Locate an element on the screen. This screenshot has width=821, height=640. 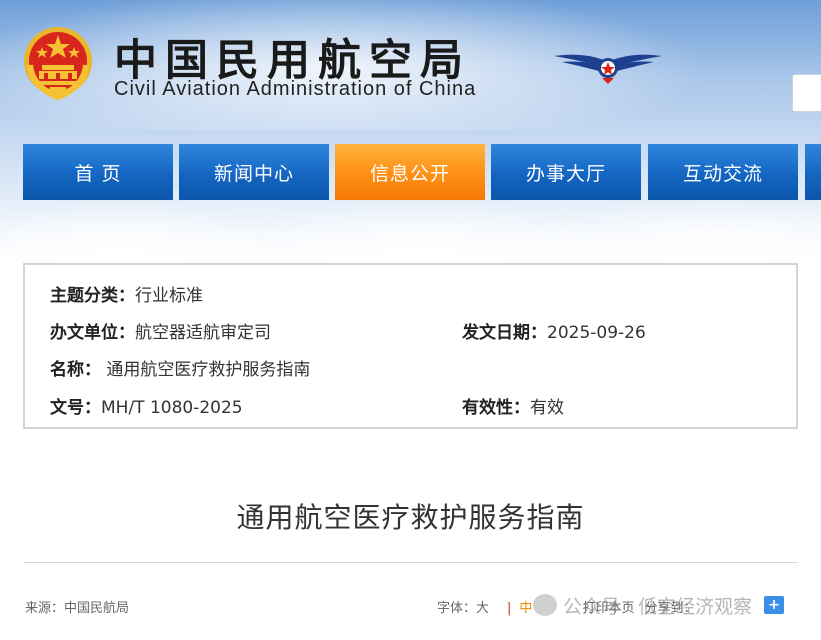
article-divider is located at coordinates (410, 562).